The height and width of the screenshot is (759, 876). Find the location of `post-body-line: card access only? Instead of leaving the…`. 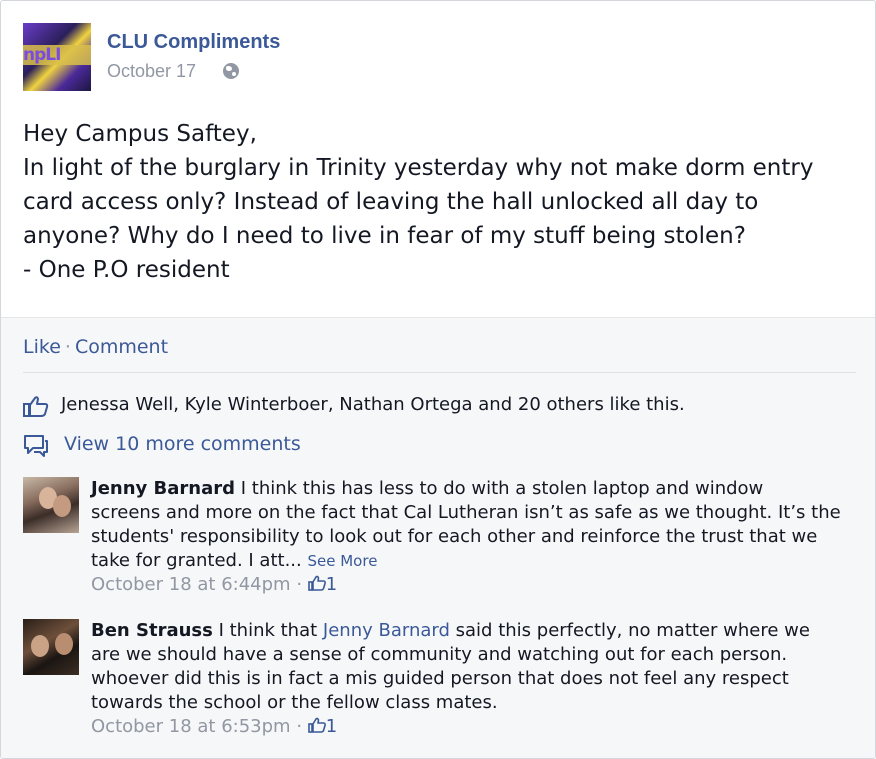

post-body-line: card access only? Instead of leaving the… is located at coordinates (391, 202).